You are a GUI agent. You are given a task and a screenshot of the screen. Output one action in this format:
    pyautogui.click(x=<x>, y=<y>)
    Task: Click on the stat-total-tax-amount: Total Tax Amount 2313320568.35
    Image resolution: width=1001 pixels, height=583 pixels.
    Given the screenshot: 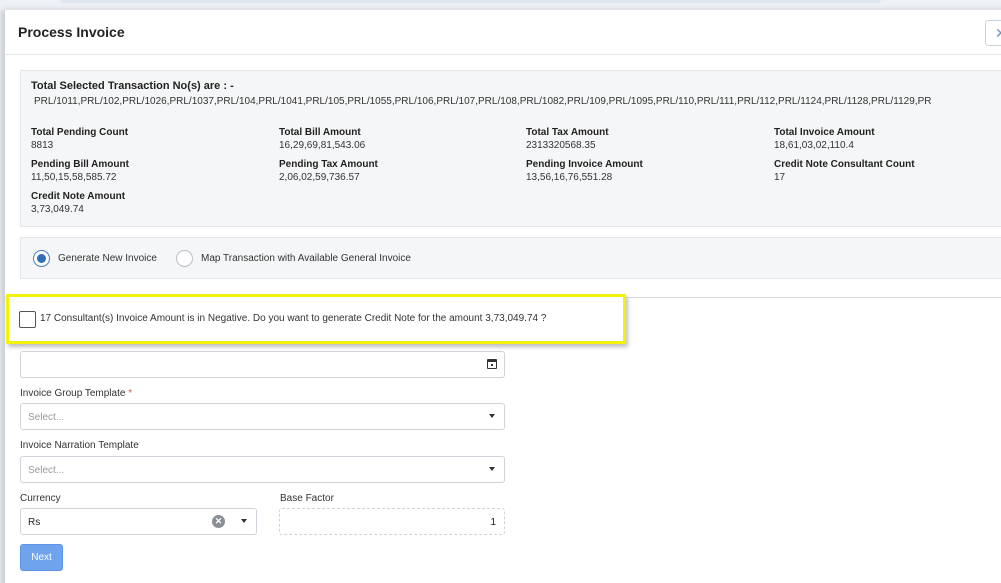 What is the action you would take?
    pyautogui.click(x=567, y=139)
    